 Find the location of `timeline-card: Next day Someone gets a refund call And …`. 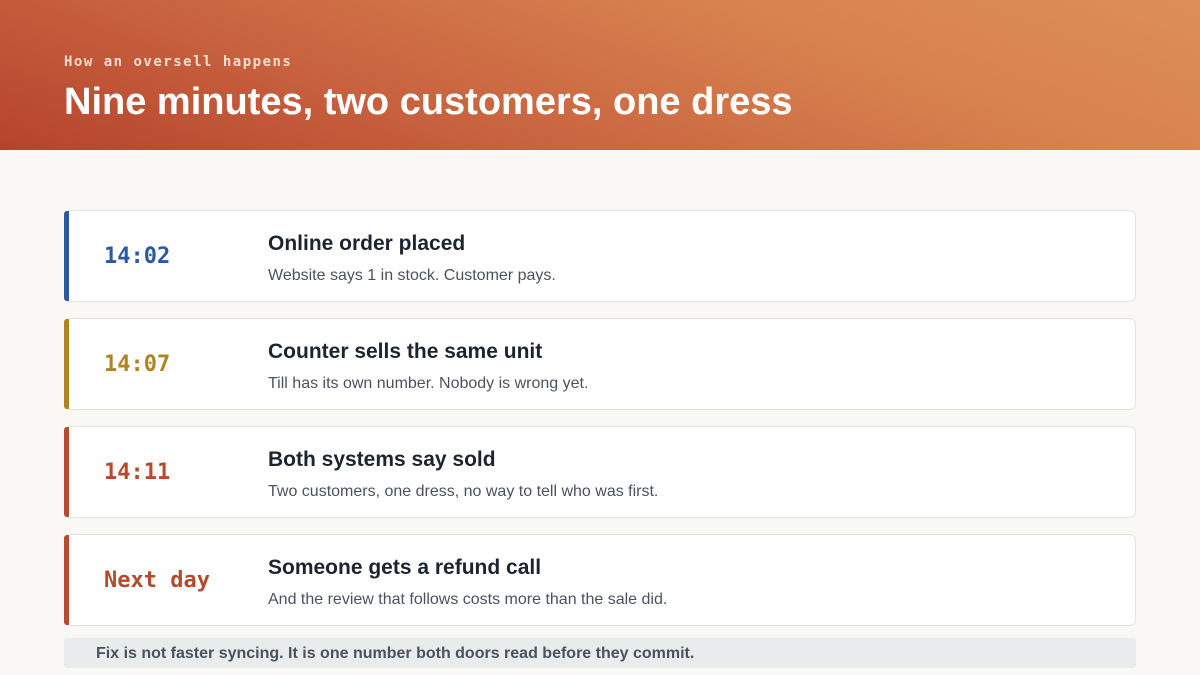

timeline-card: Next day Someone gets a refund call And … is located at coordinates (600, 580).